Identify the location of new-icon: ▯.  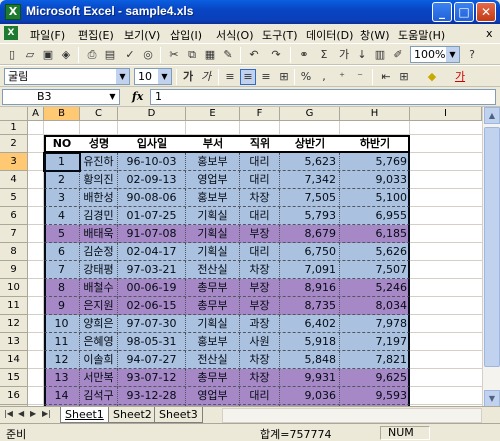
(12, 55).